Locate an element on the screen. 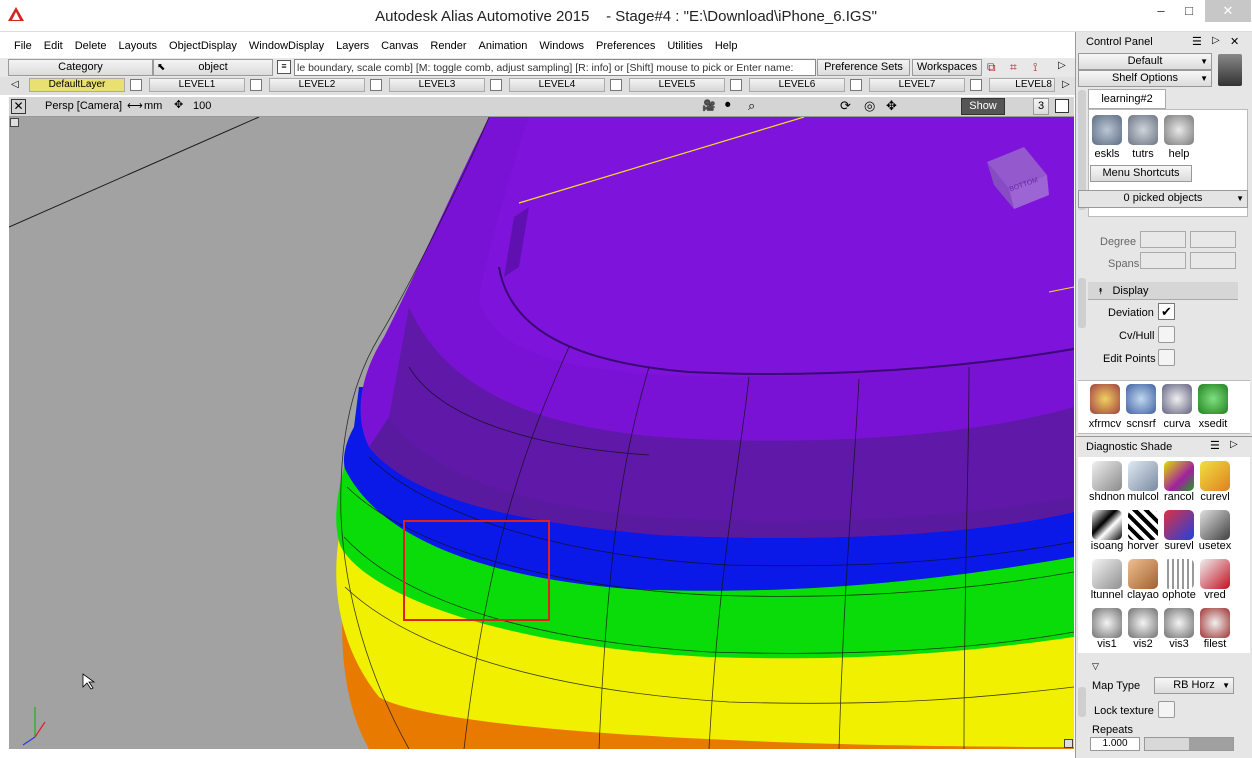 Image resolution: width=1252 pixels, height=758 pixels. prompt-input is located at coordinates (555, 67).